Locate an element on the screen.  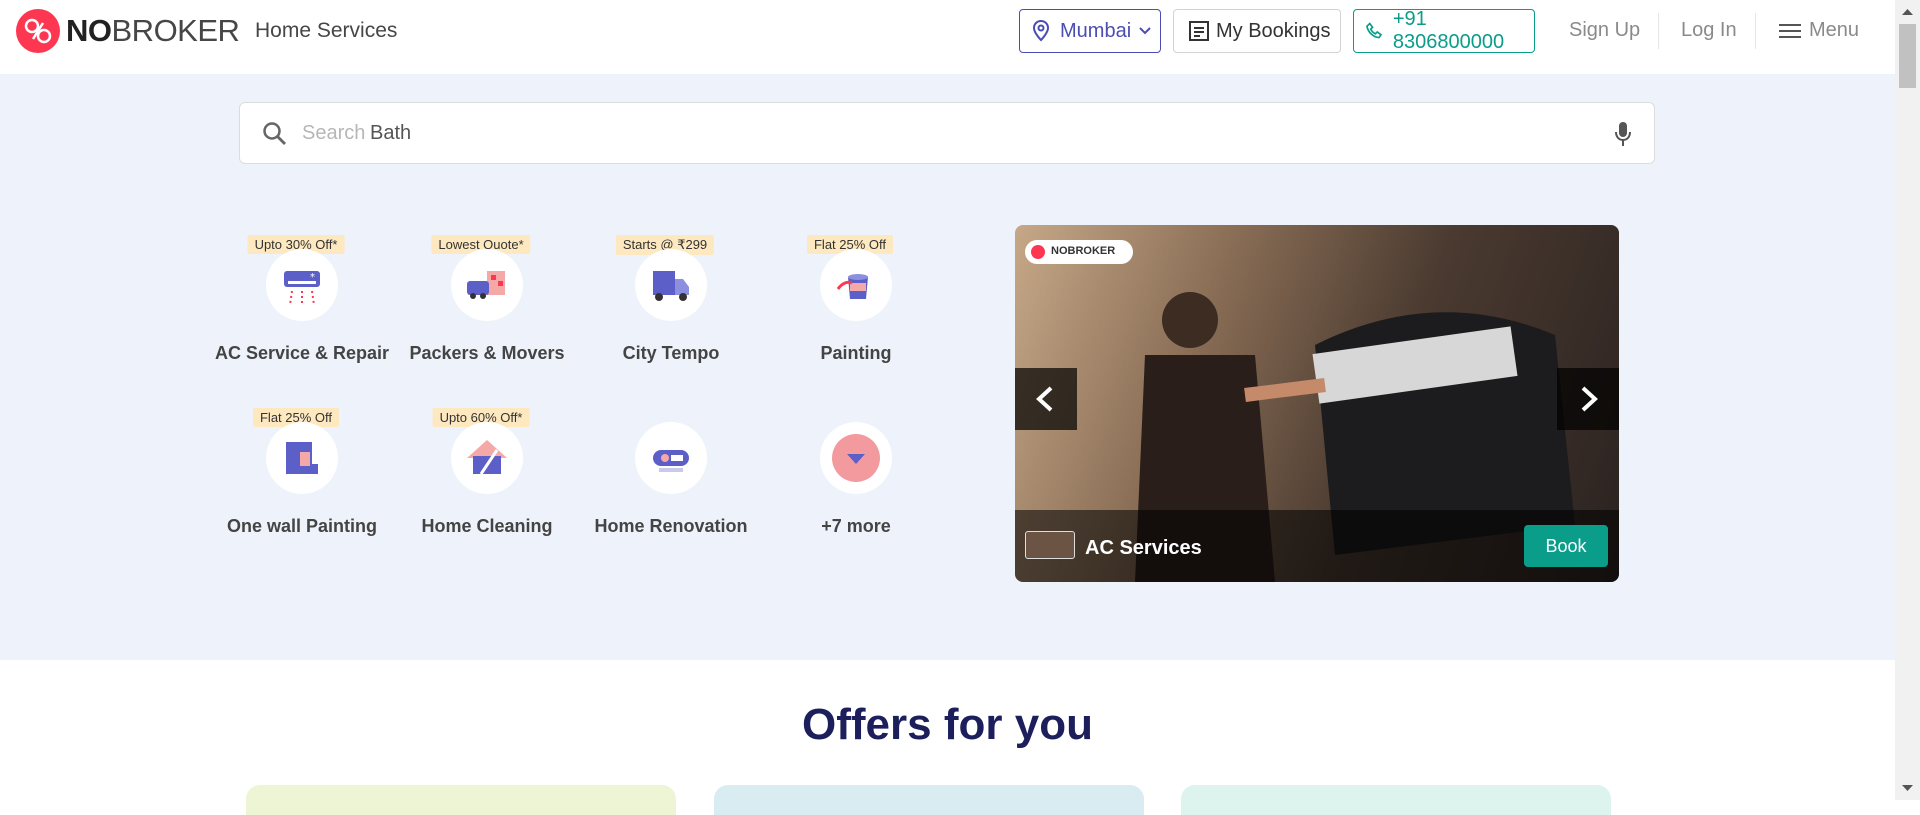
service-label: City Tempo is located at coordinates (671, 353).